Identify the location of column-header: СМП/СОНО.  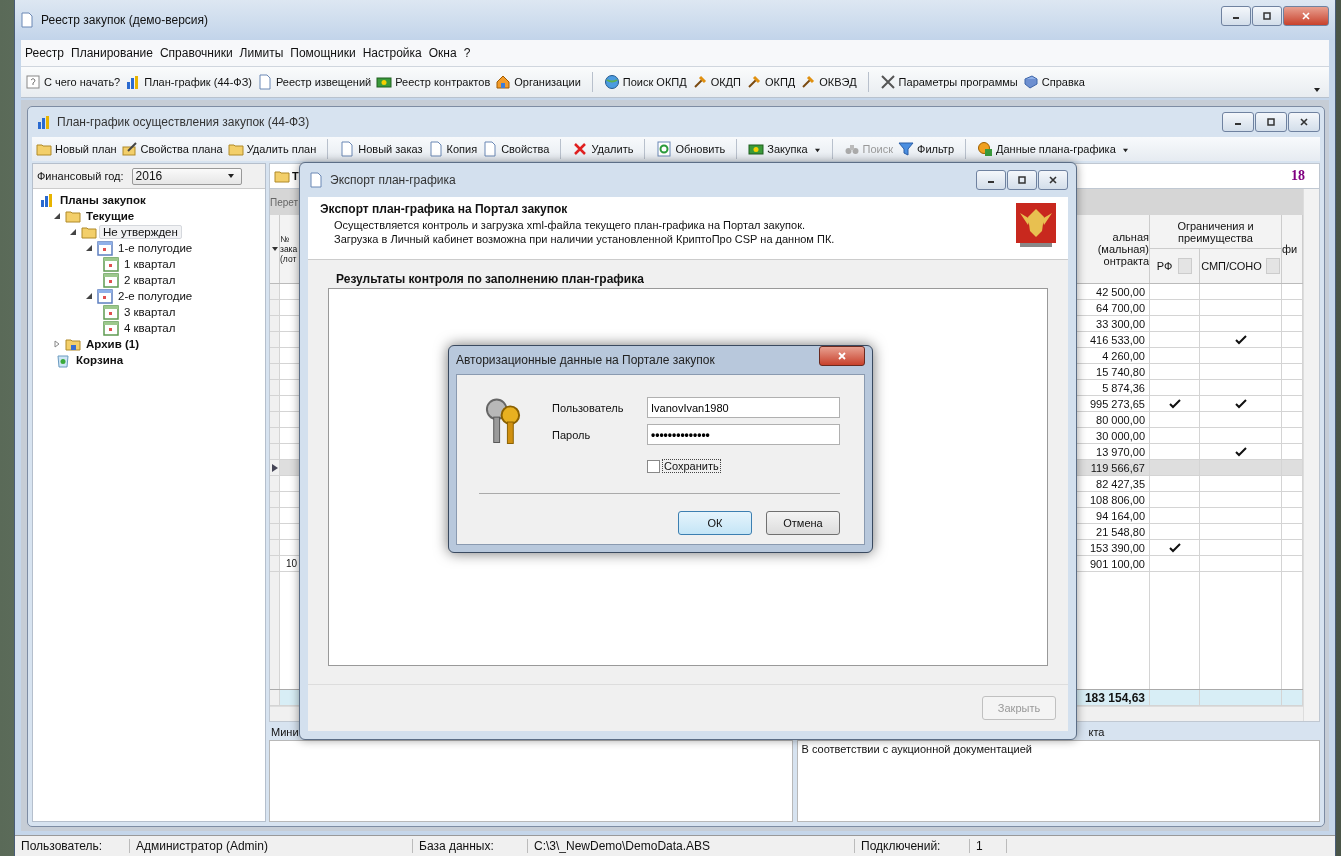
(1241, 266).